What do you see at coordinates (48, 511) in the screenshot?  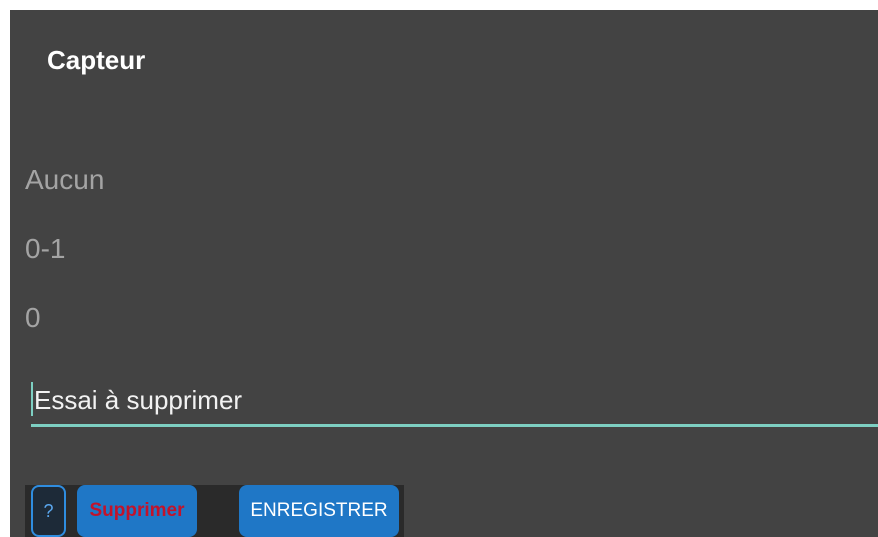 I see `help-button: ?` at bounding box center [48, 511].